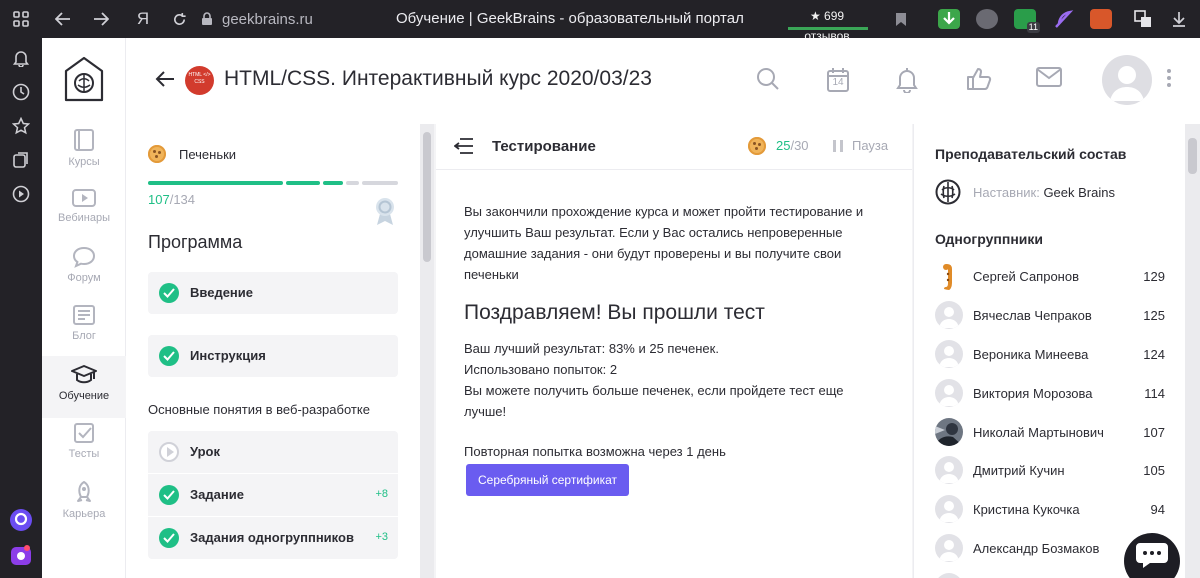 The width and height of the screenshot is (1200, 578). Describe the element at coordinates (1038, 432) in the screenshot. I see `classmate-name: Николай Мартынович` at that location.